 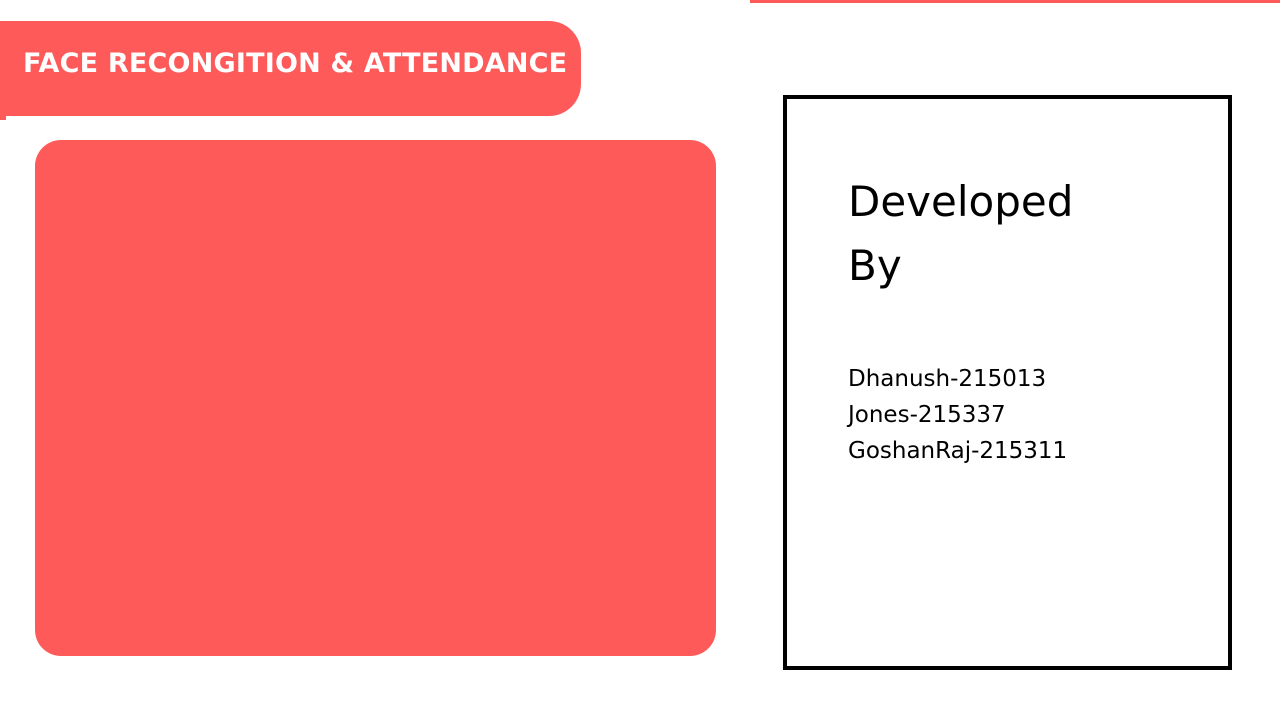 I want to click on top-accent-line, so click(x=1015, y=1).